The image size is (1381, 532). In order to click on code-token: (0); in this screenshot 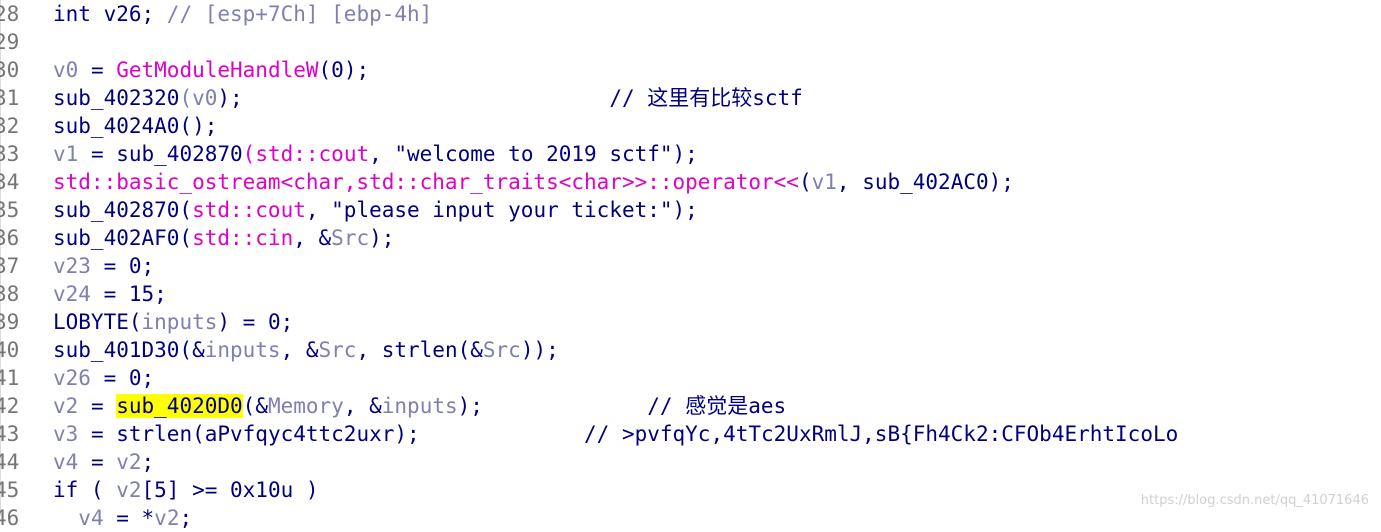, I will do `click(344, 70)`.